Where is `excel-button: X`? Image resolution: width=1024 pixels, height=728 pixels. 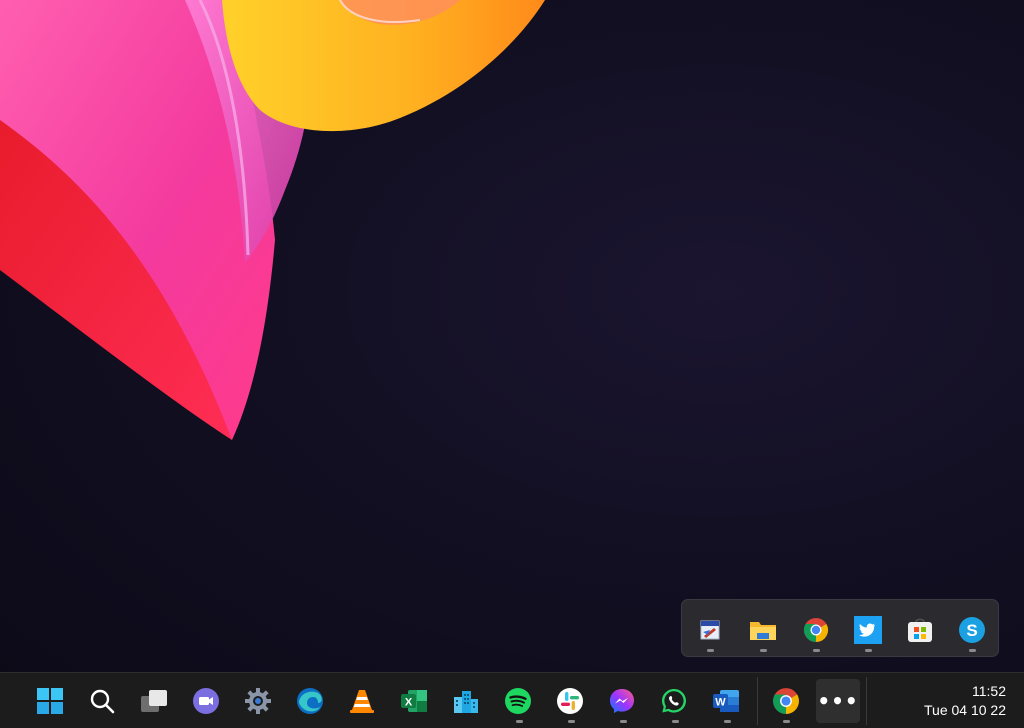
excel-button: X is located at coordinates (414, 701).